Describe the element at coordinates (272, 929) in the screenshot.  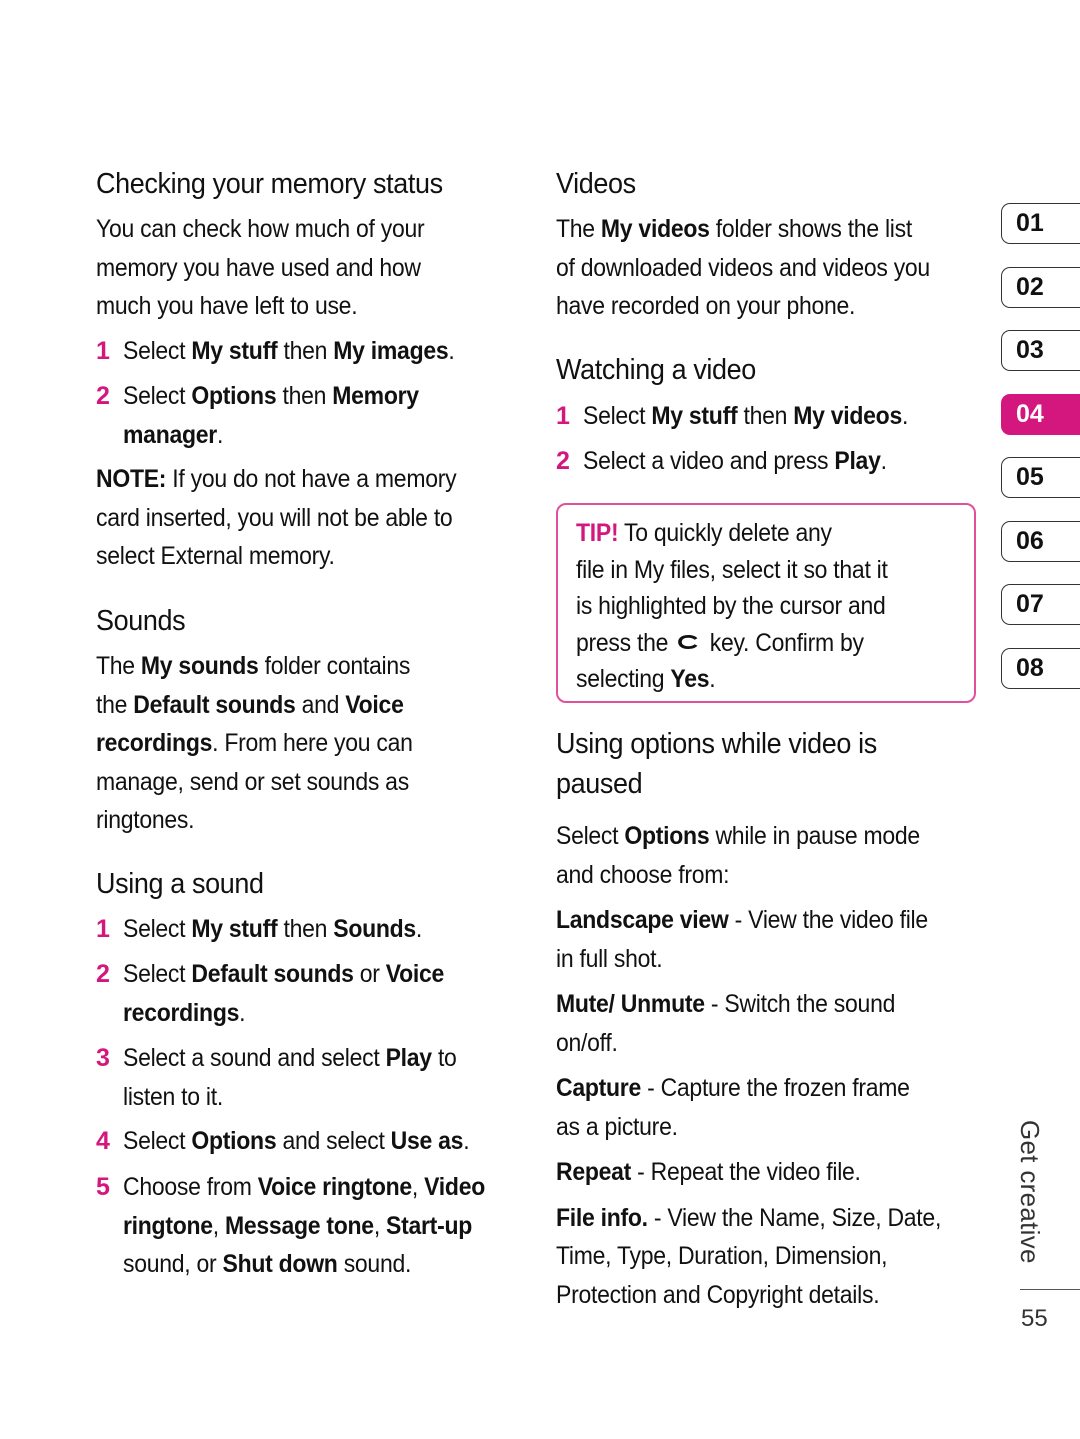
I see `step-text: Select My stuff then Sounds.` at that location.